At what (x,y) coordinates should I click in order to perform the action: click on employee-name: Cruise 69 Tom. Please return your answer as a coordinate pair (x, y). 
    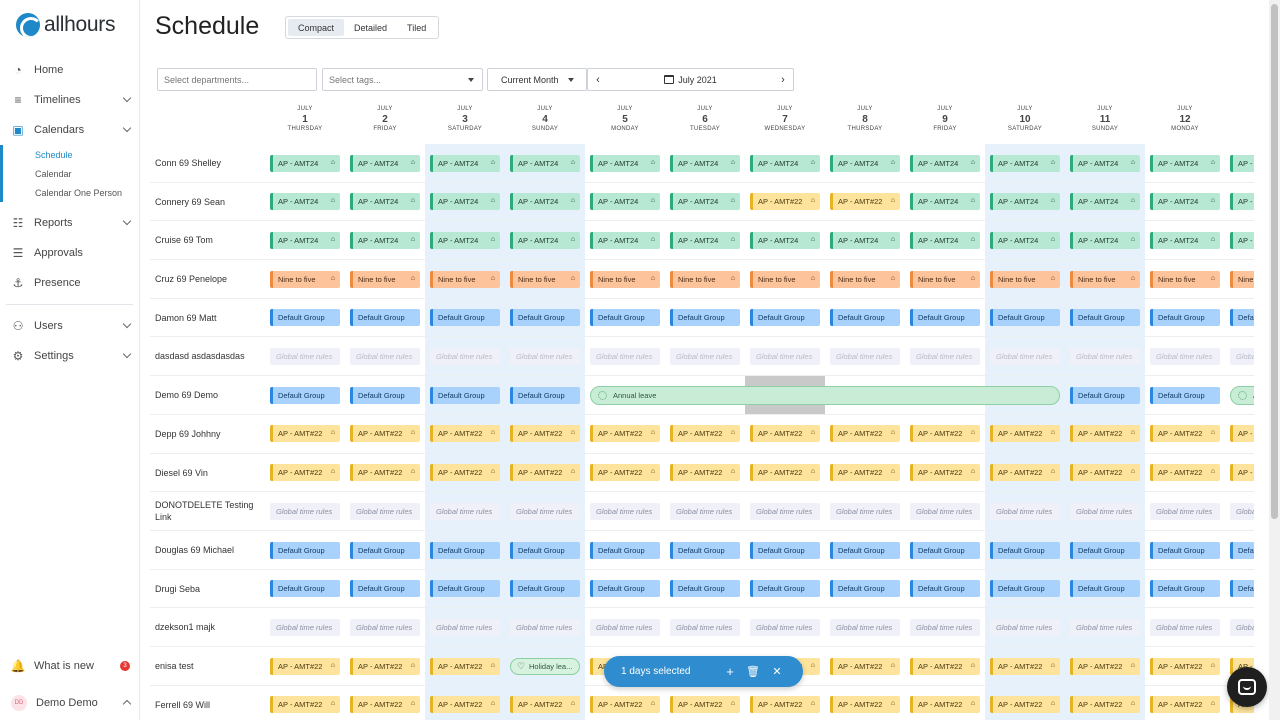
    Looking at the image, I should click on (210, 240).